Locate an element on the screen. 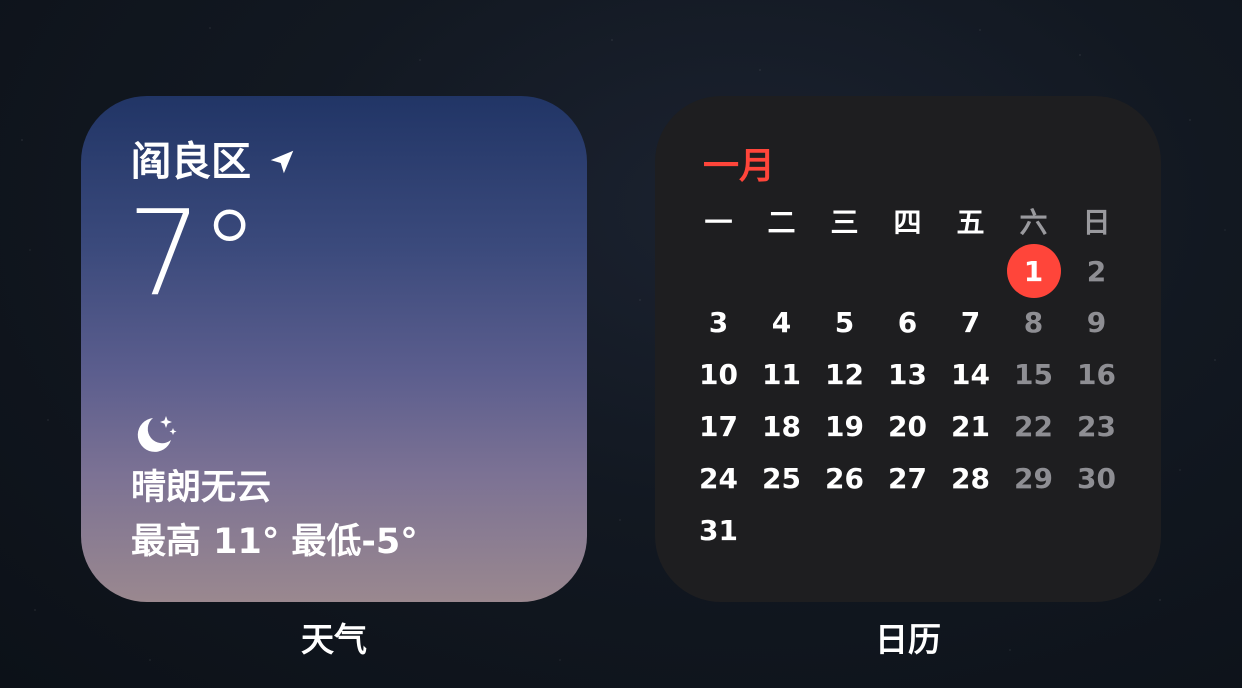  calendar-day: 17 is located at coordinates (718, 426).